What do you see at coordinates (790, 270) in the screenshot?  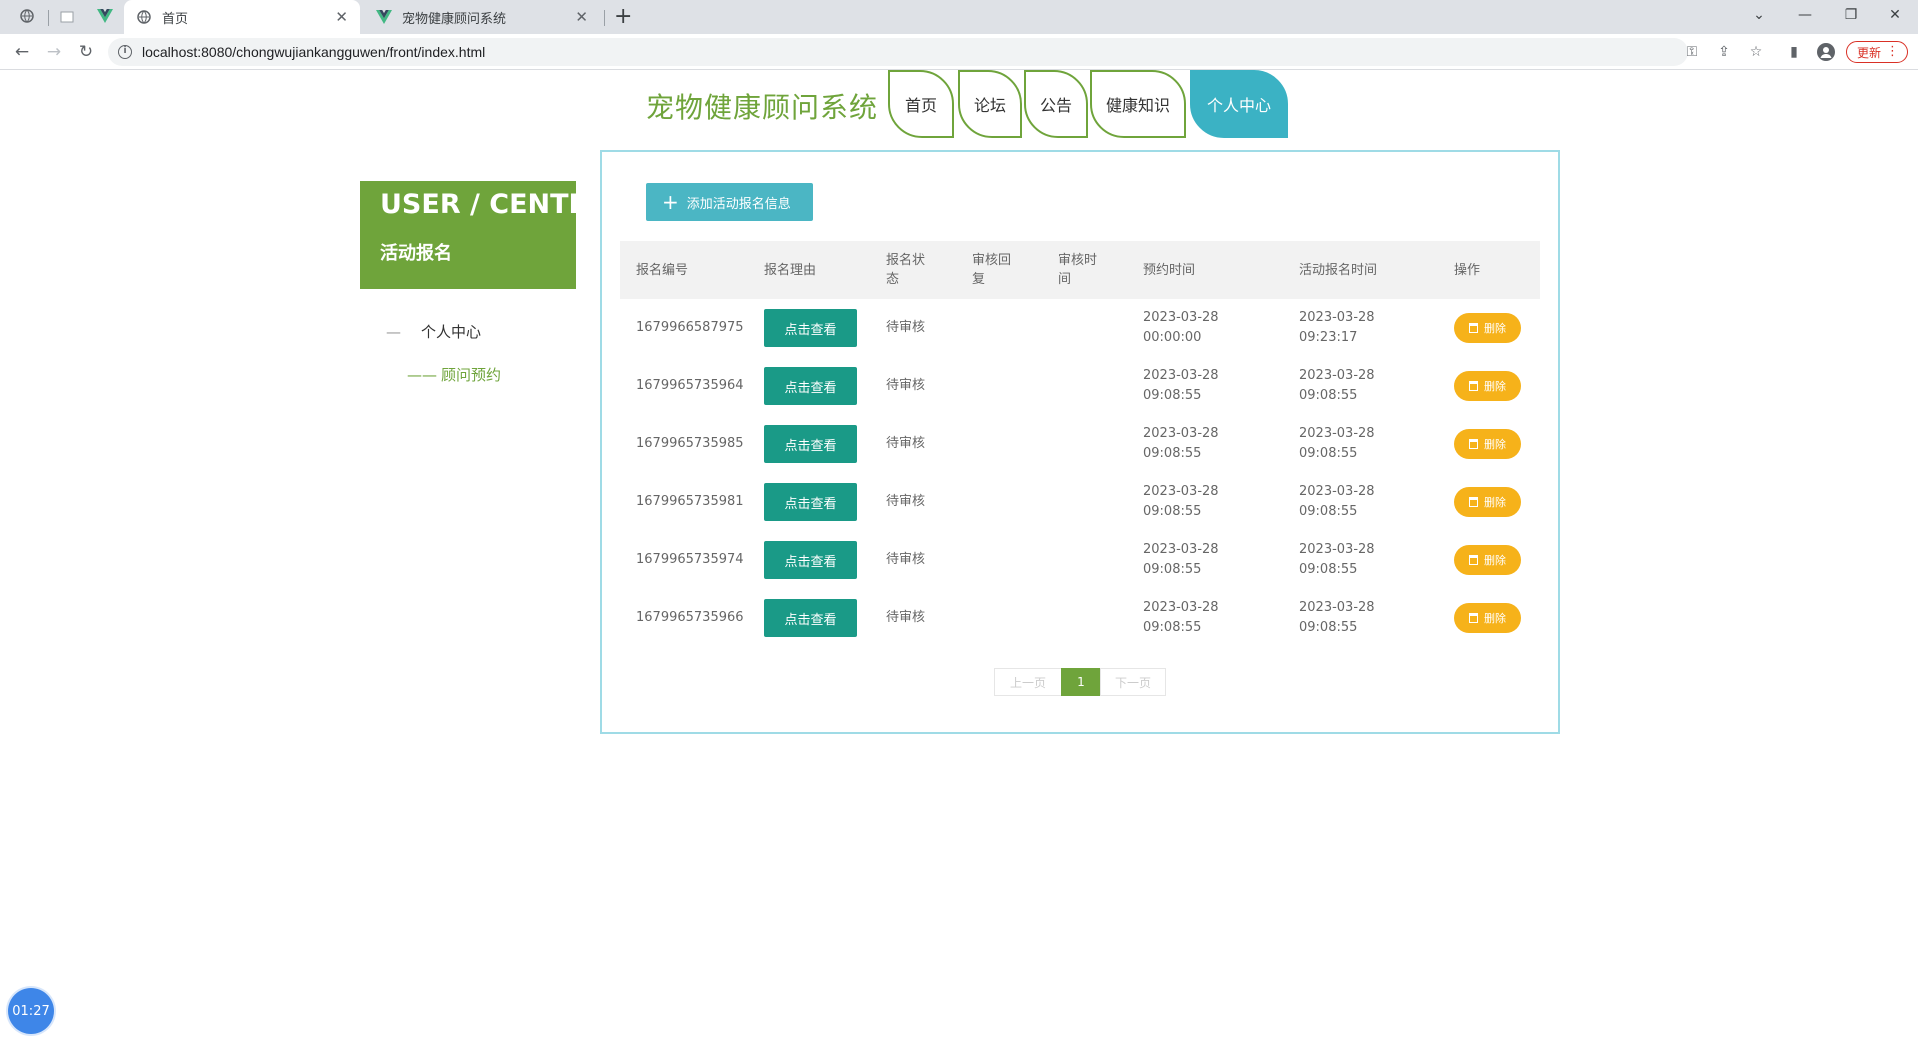 I see `column-header: 报名理由` at bounding box center [790, 270].